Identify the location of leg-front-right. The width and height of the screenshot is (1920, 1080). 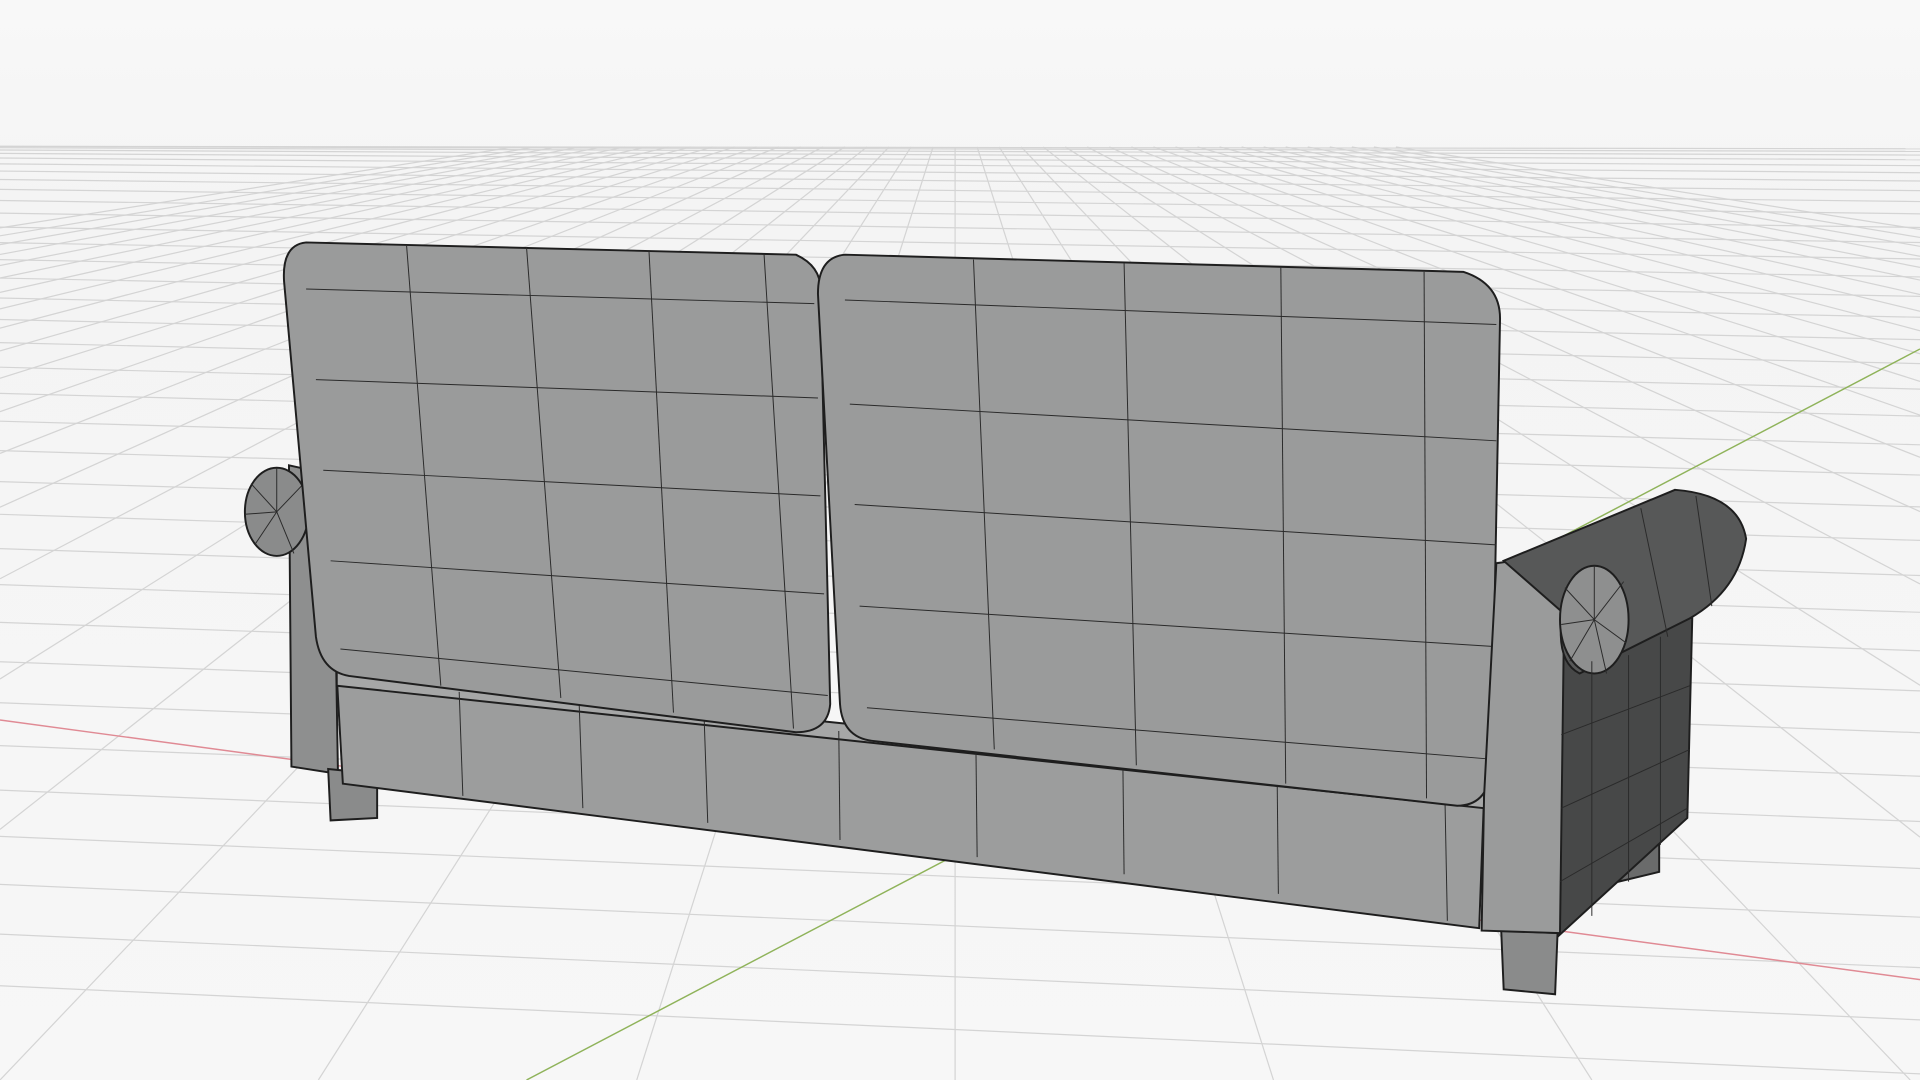
(1529, 962).